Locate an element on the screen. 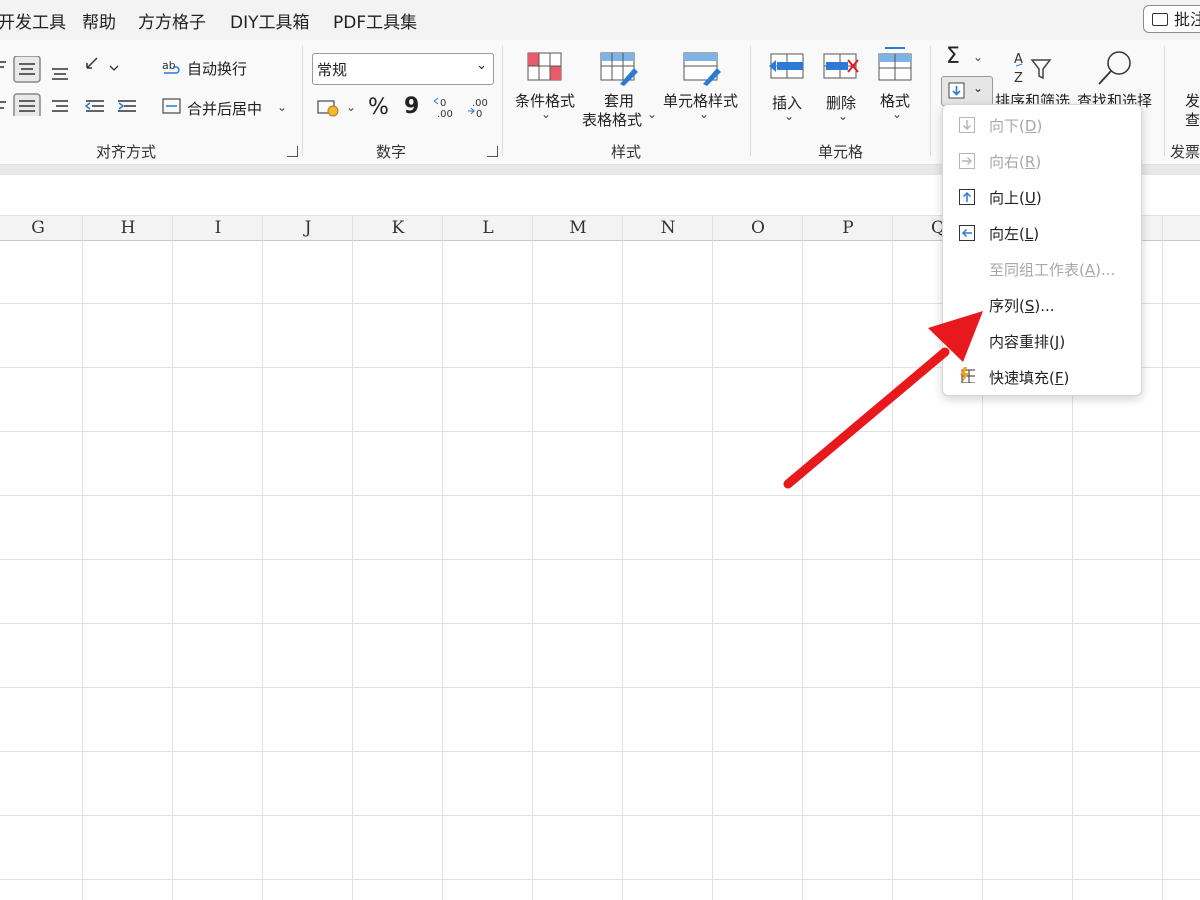  autosum-chevron-down-icon: ⌄ is located at coordinates (978, 57).